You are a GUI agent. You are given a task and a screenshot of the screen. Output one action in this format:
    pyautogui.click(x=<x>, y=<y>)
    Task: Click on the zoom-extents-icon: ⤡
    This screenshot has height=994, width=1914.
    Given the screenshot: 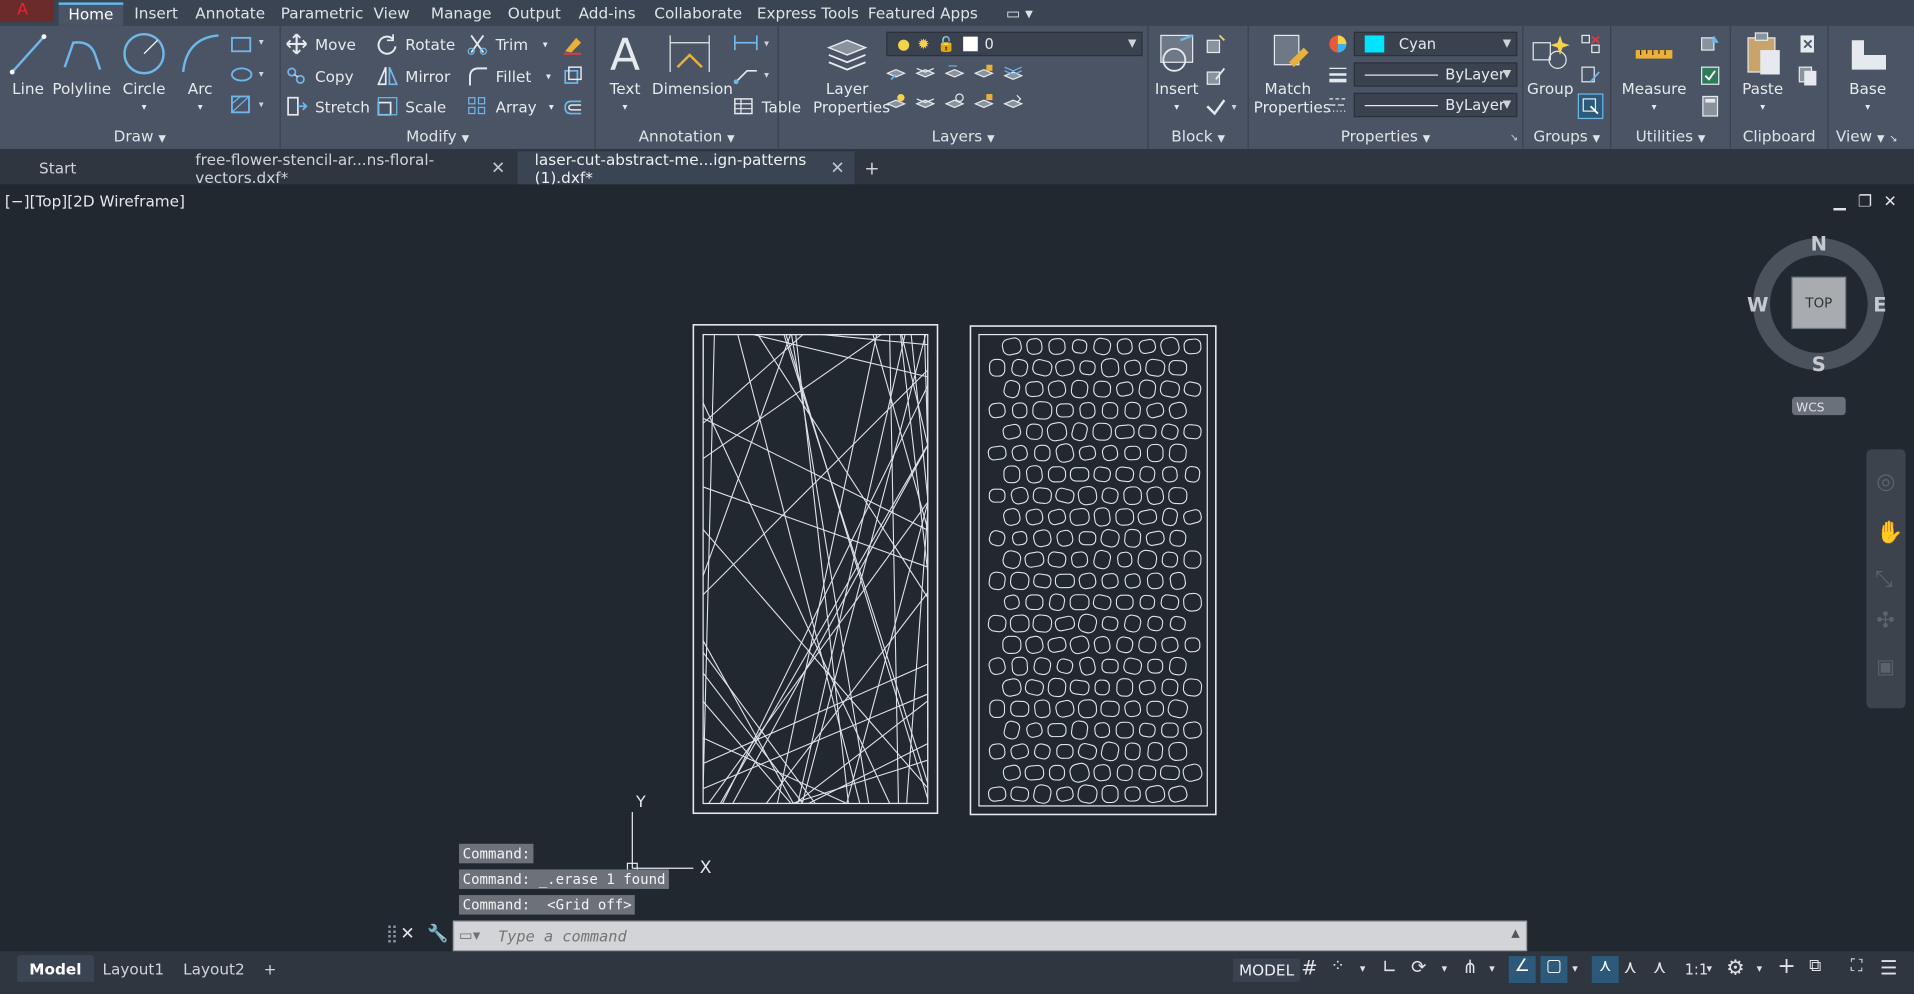 What is the action you would take?
    pyautogui.click(x=1884, y=580)
    